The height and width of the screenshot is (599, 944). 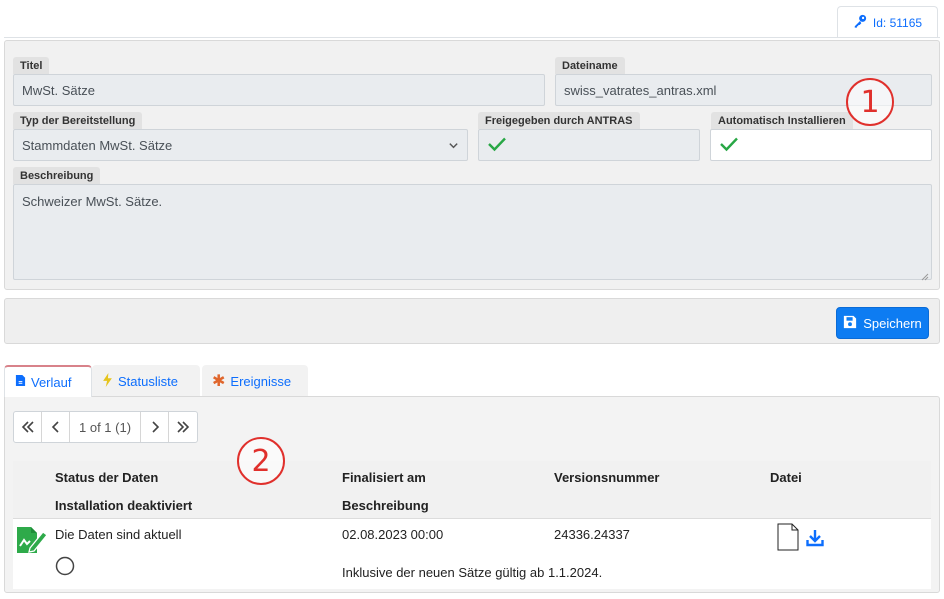 I want to click on chevron-down-icon, so click(x=453, y=147).